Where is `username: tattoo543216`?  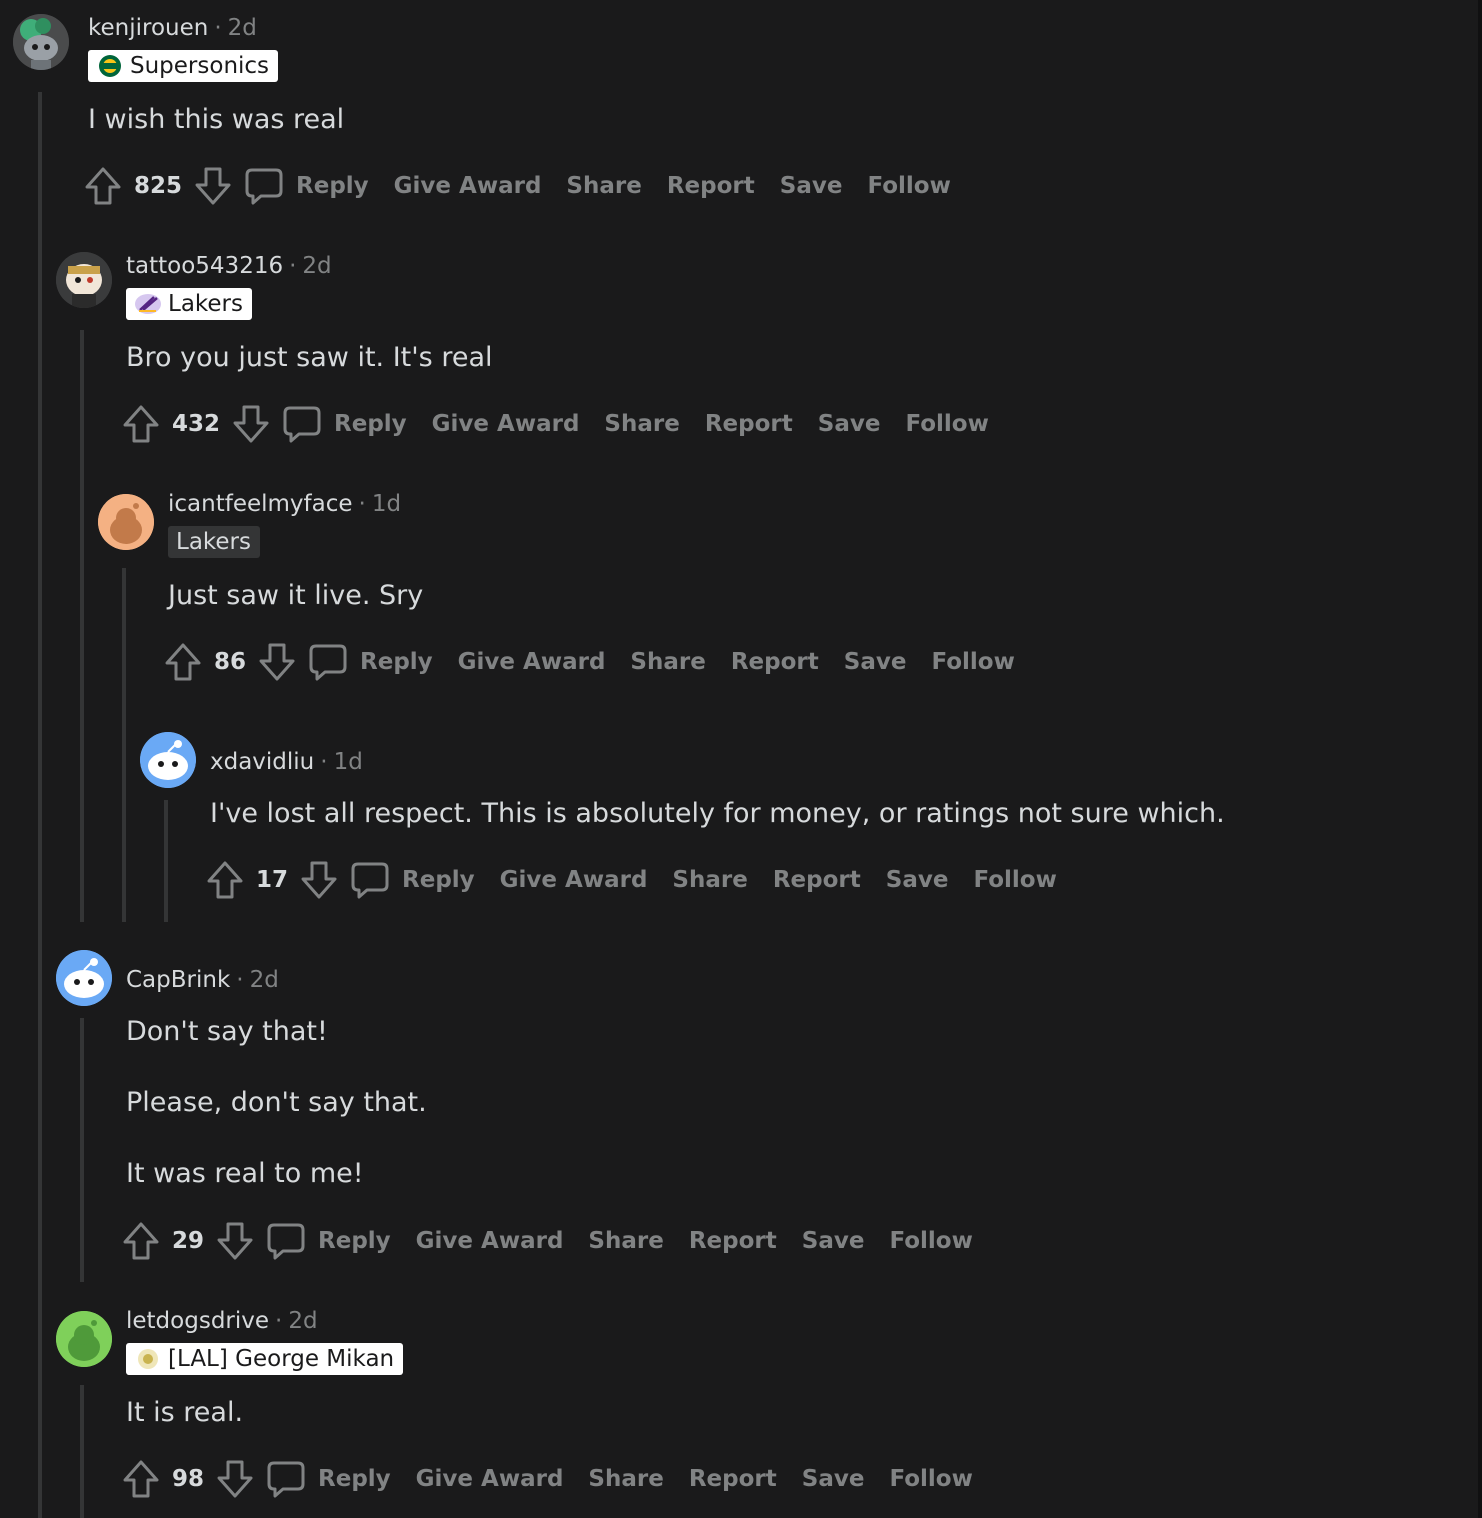 username: tattoo543216 is located at coordinates (204, 266).